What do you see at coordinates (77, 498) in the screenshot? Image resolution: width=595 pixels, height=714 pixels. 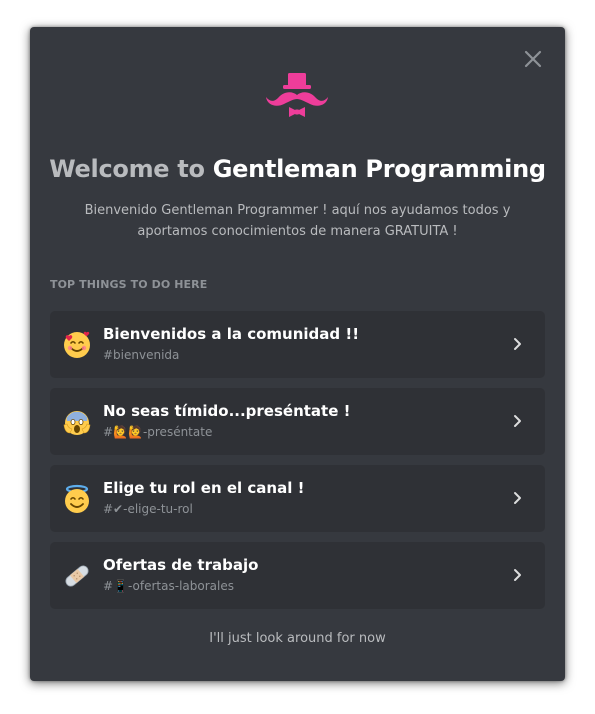 I see `smiling-face-with-halo-icon` at bounding box center [77, 498].